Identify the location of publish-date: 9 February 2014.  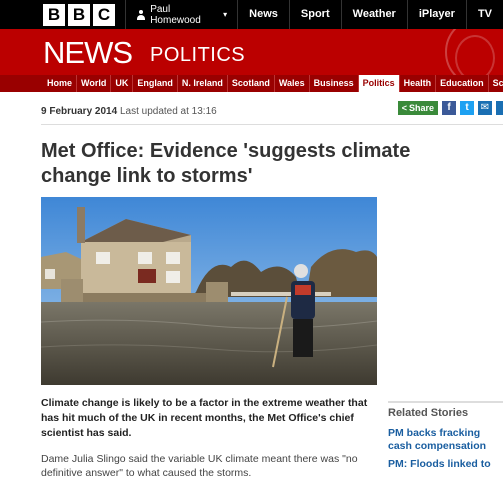
(79, 111).